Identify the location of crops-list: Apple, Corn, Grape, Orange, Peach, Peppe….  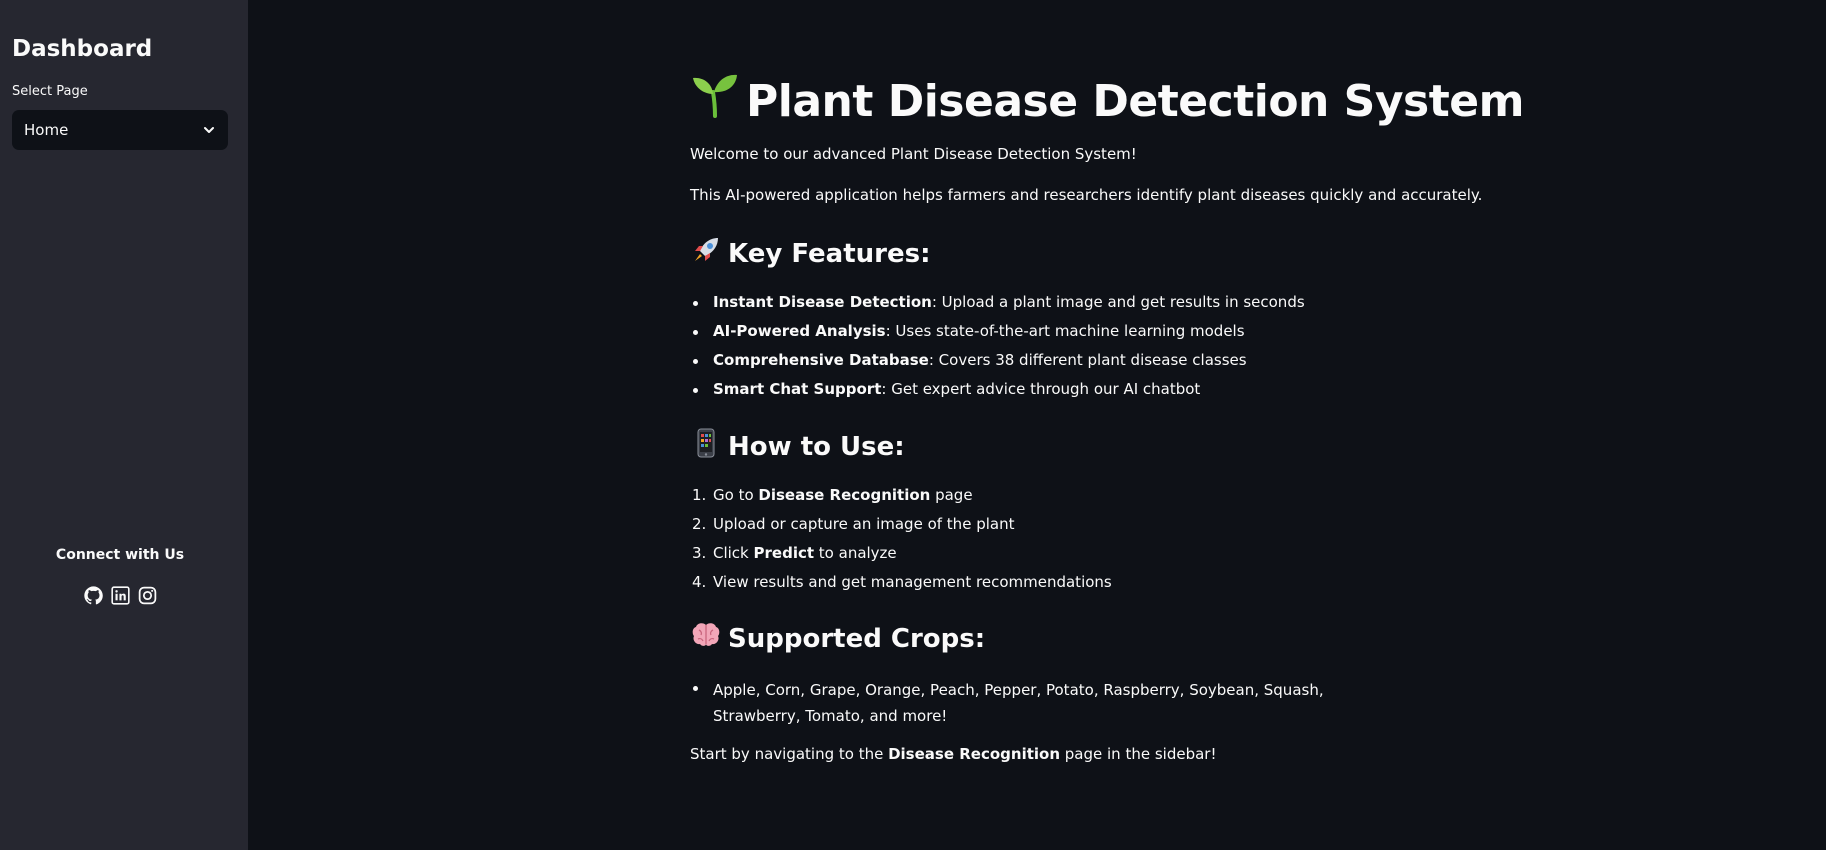
(1050, 703).